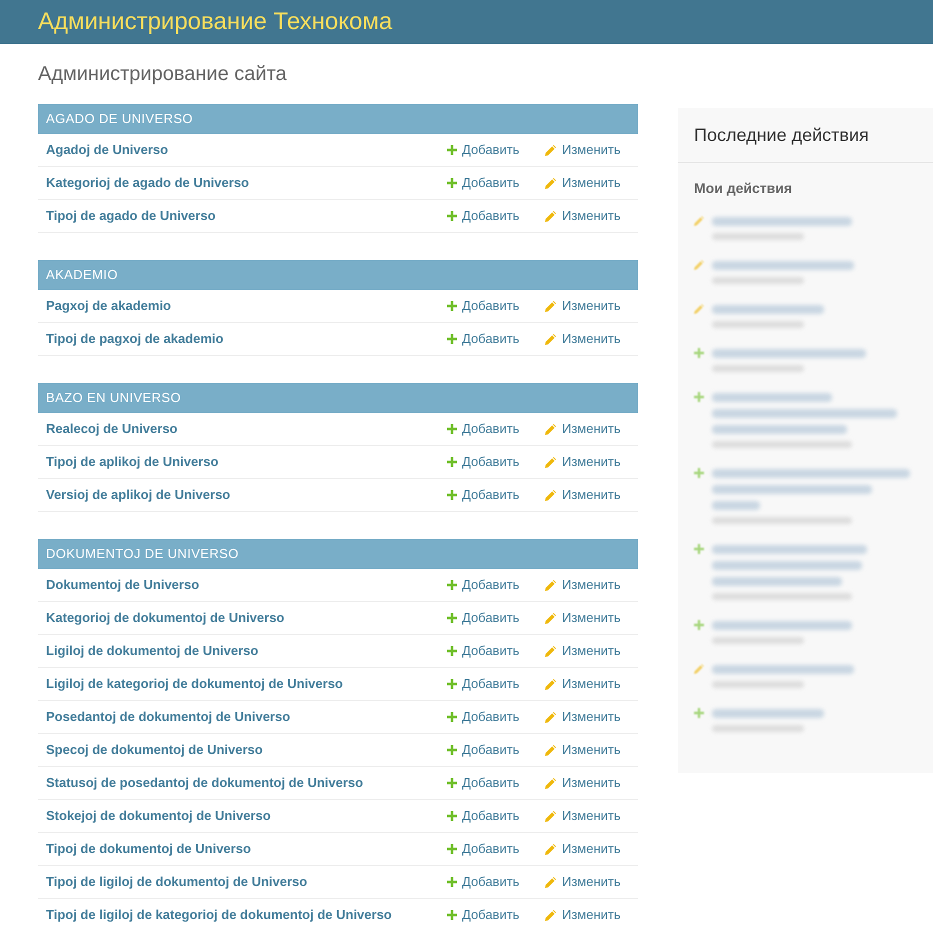  Describe the element at coordinates (165, 618) in the screenshot. I see `model-link: Kategorioj de dokumentoj de Universo` at that location.